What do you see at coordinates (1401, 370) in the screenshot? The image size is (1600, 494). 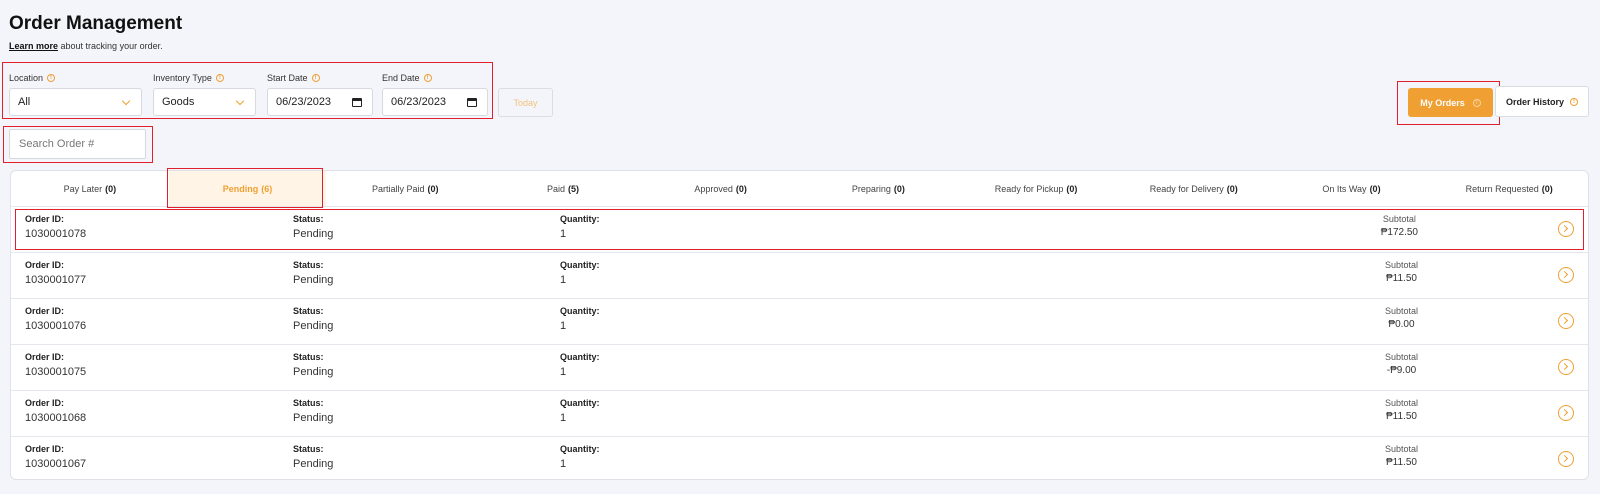 I see `order-subtotal: -₱9.00` at bounding box center [1401, 370].